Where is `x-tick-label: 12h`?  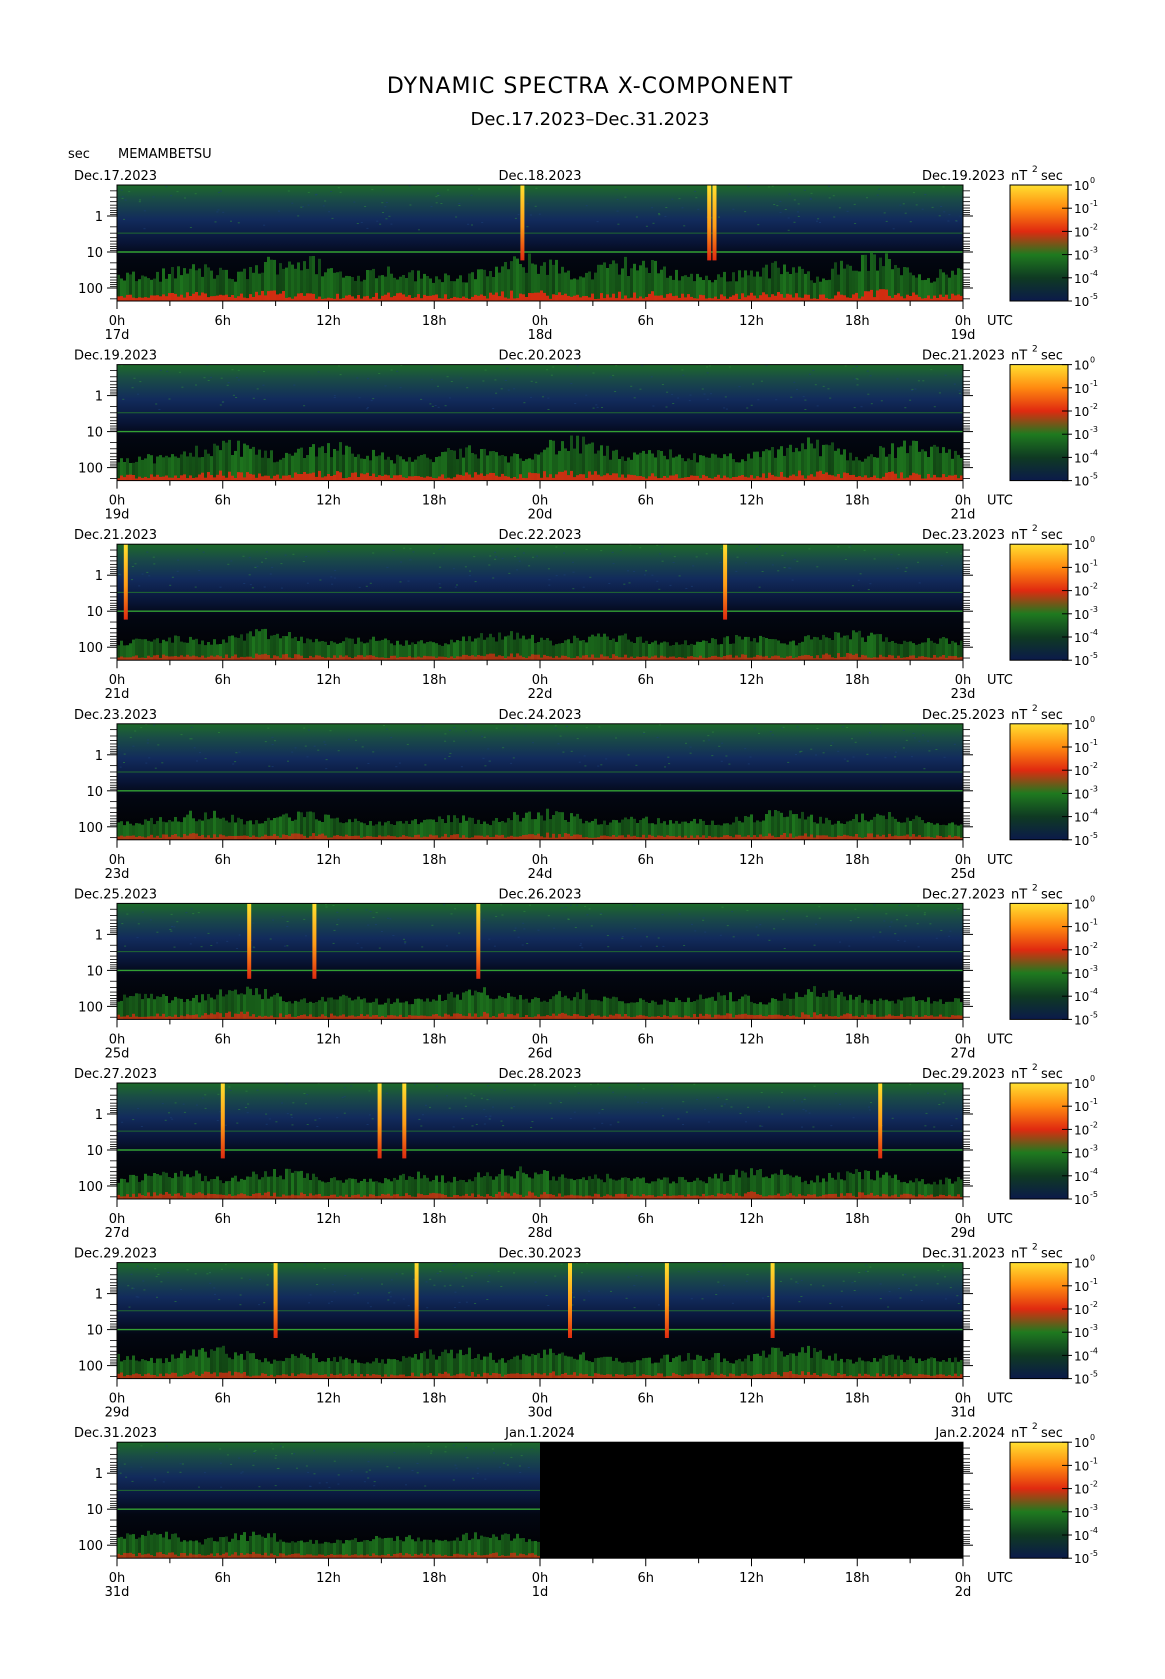 x-tick-label: 12h is located at coordinates (751, 321).